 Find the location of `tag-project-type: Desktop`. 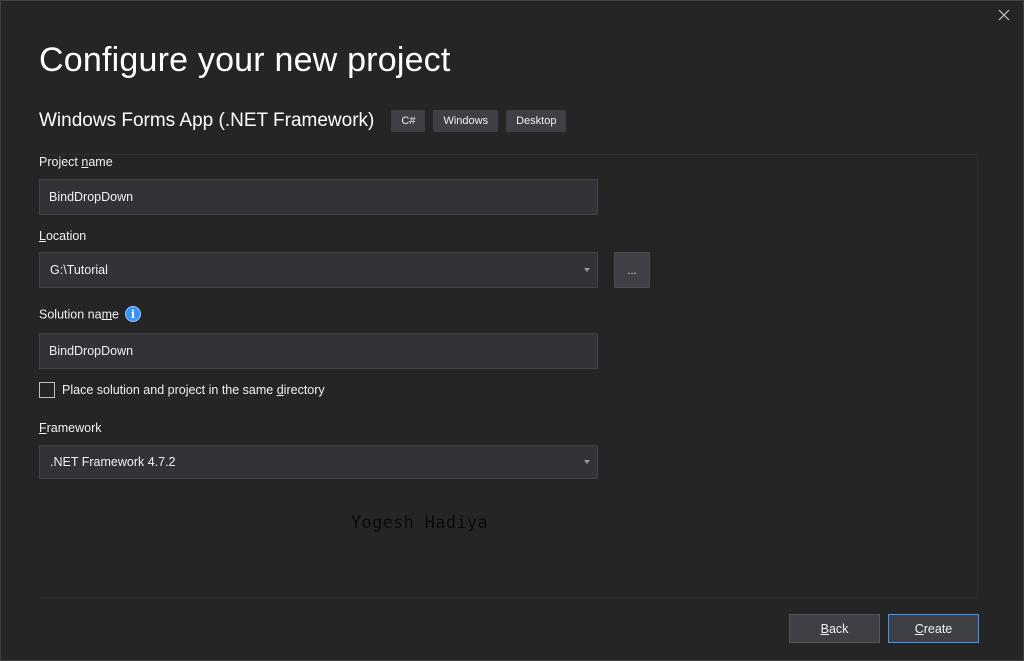

tag-project-type: Desktop is located at coordinates (536, 121).